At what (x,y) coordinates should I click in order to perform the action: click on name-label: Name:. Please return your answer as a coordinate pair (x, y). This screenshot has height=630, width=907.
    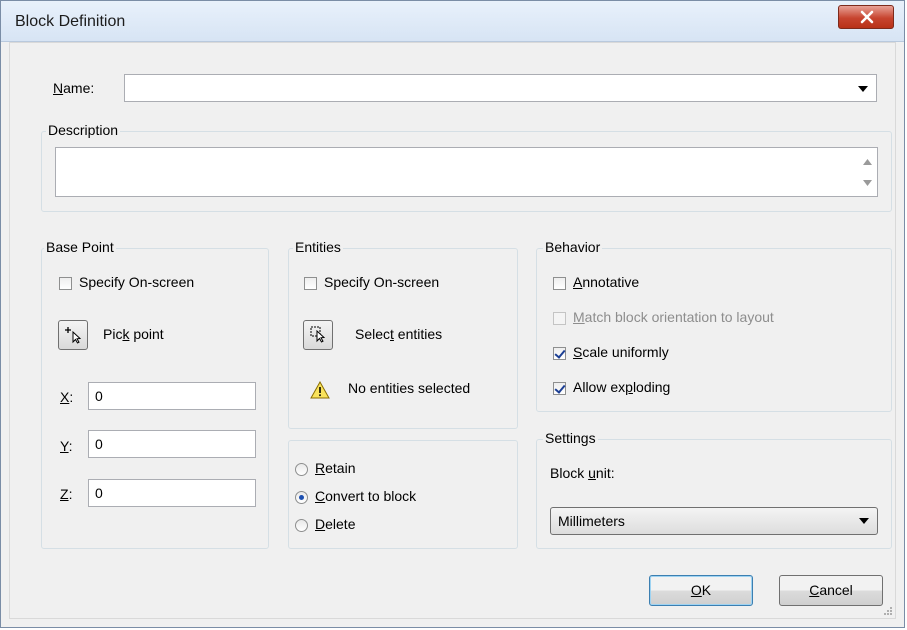
    Looking at the image, I should click on (74, 88).